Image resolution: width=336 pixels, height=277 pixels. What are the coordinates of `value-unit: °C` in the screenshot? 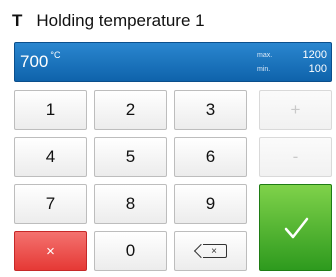 It's located at (55, 55).